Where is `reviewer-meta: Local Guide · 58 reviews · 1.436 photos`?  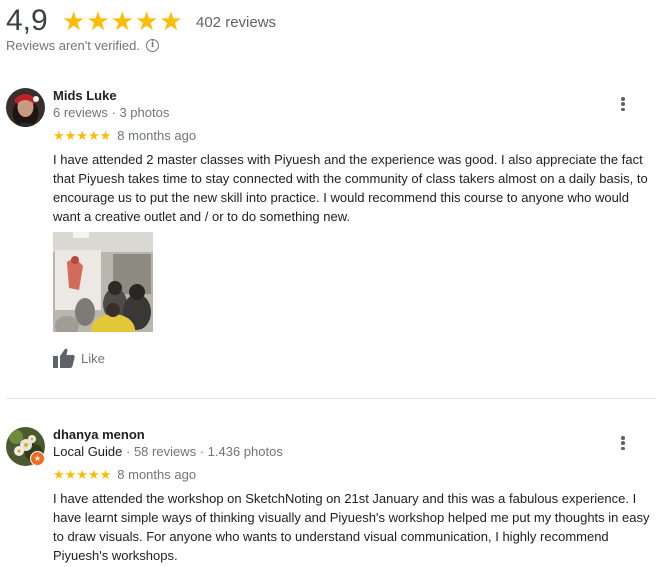 reviewer-meta: Local Guide · 58 reviews · 1.436 photos is located at coordinates (168, 451).